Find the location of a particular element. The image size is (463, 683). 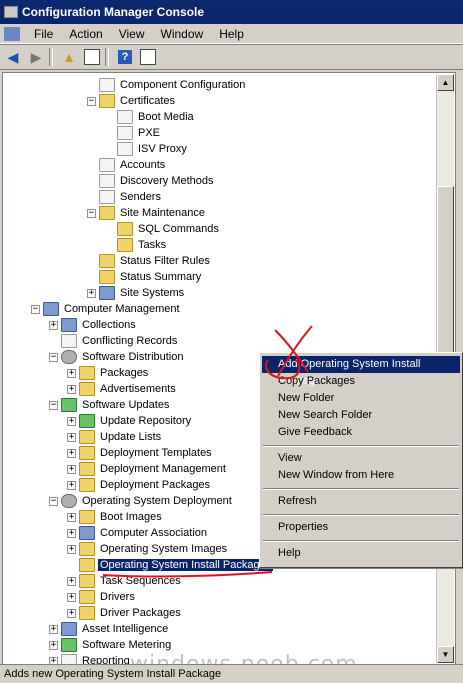

tree-item: + Update Lists is located at coordinates (115, 437).